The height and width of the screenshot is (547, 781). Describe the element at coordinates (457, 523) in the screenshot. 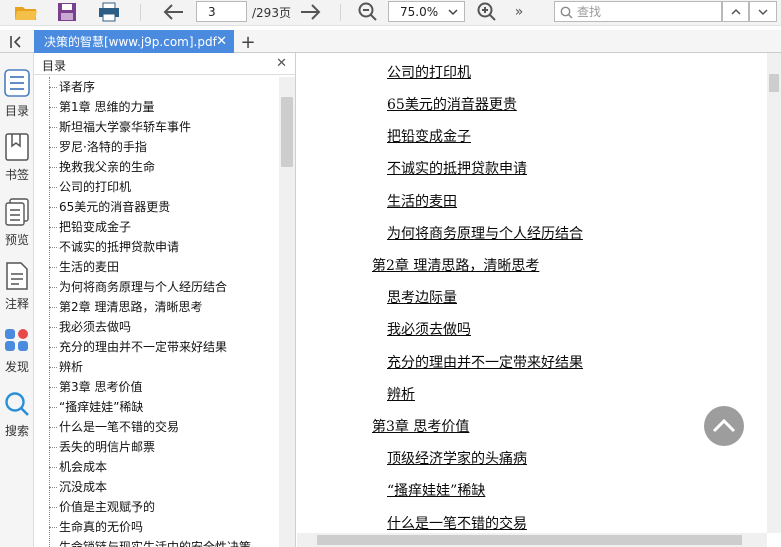

I see `document-link: 什么是一笔不错的交易` at that location.